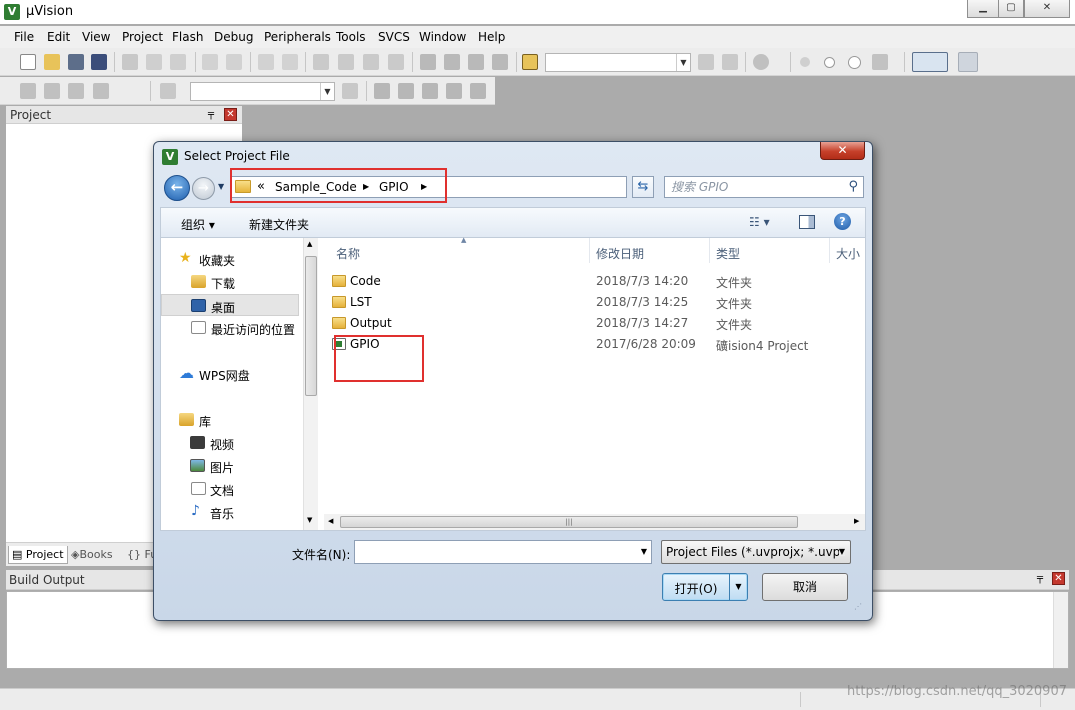 Image resolution: width=1075 pixels, height=710 pixels. I want to click on manage-project-items-icon, so click(406, 91).